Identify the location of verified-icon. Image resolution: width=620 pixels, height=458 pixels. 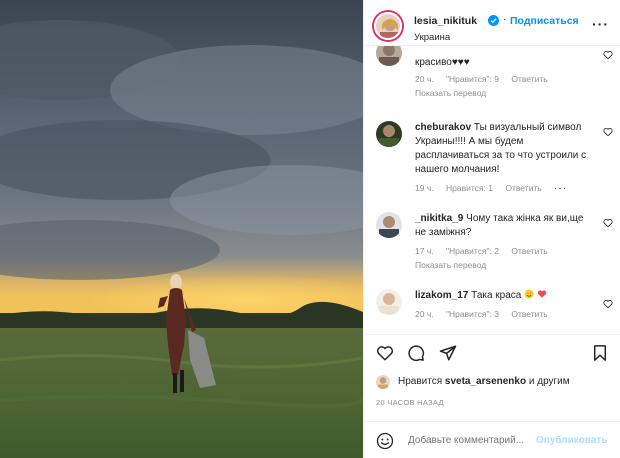
(493, 20).